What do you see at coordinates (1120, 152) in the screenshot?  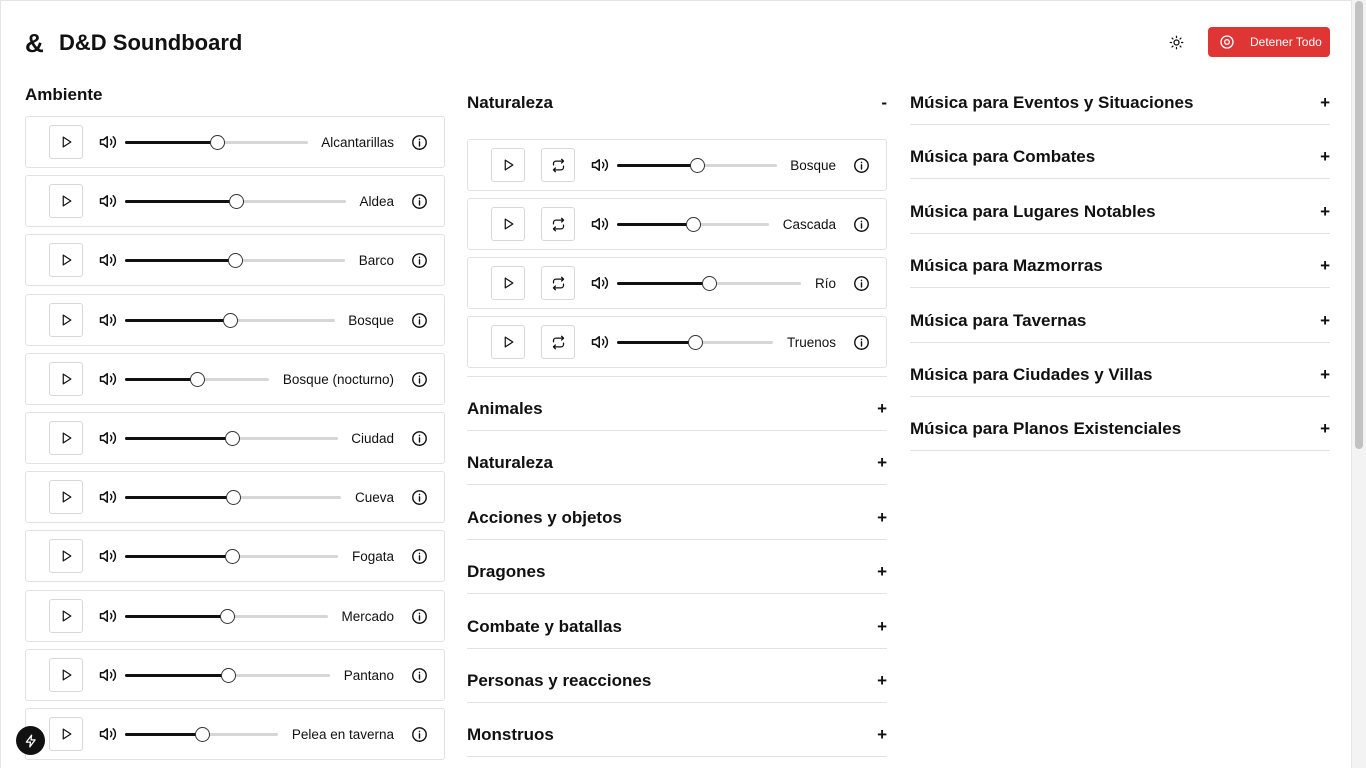 I see `accordion-musica-1: Música para Combates +` at bounding box center [1120, 152].